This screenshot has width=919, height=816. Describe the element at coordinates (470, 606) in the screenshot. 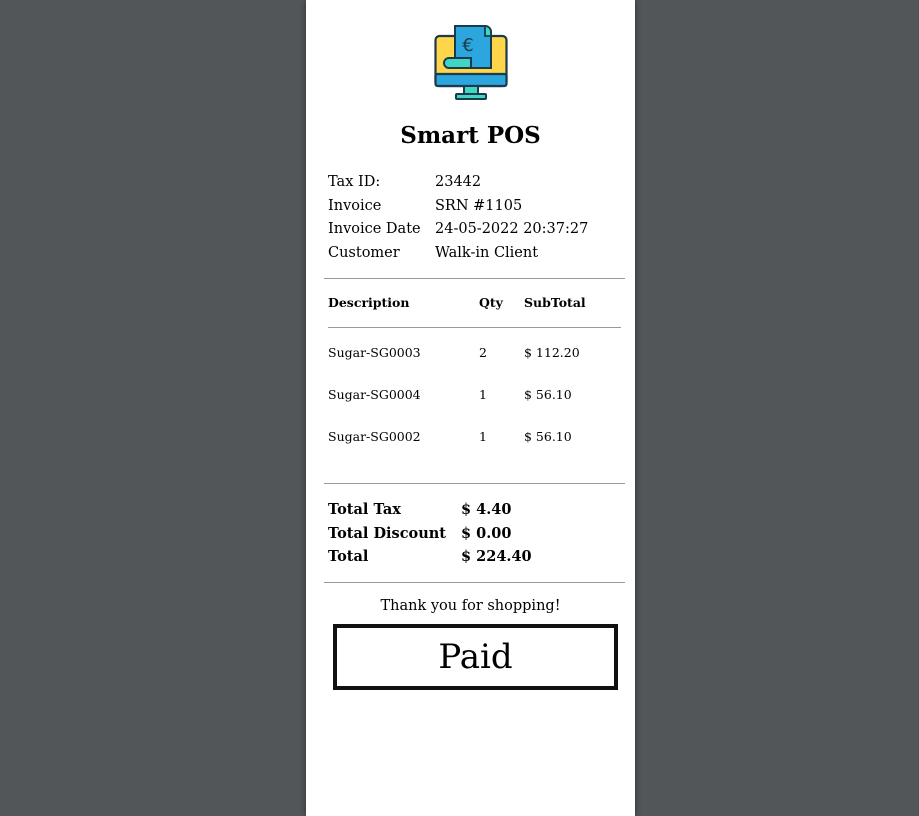

I see `thank-you-message: Thank you for shopping!` at that location.